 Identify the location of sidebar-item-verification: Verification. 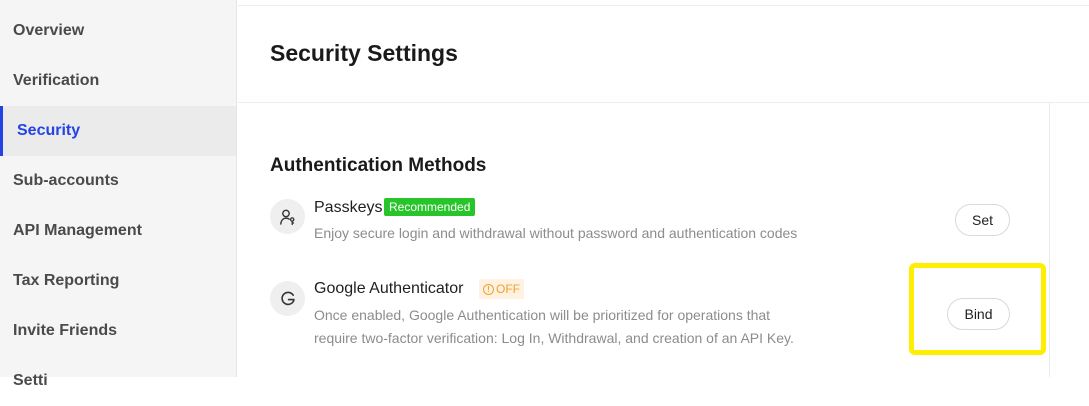
(118, 81).